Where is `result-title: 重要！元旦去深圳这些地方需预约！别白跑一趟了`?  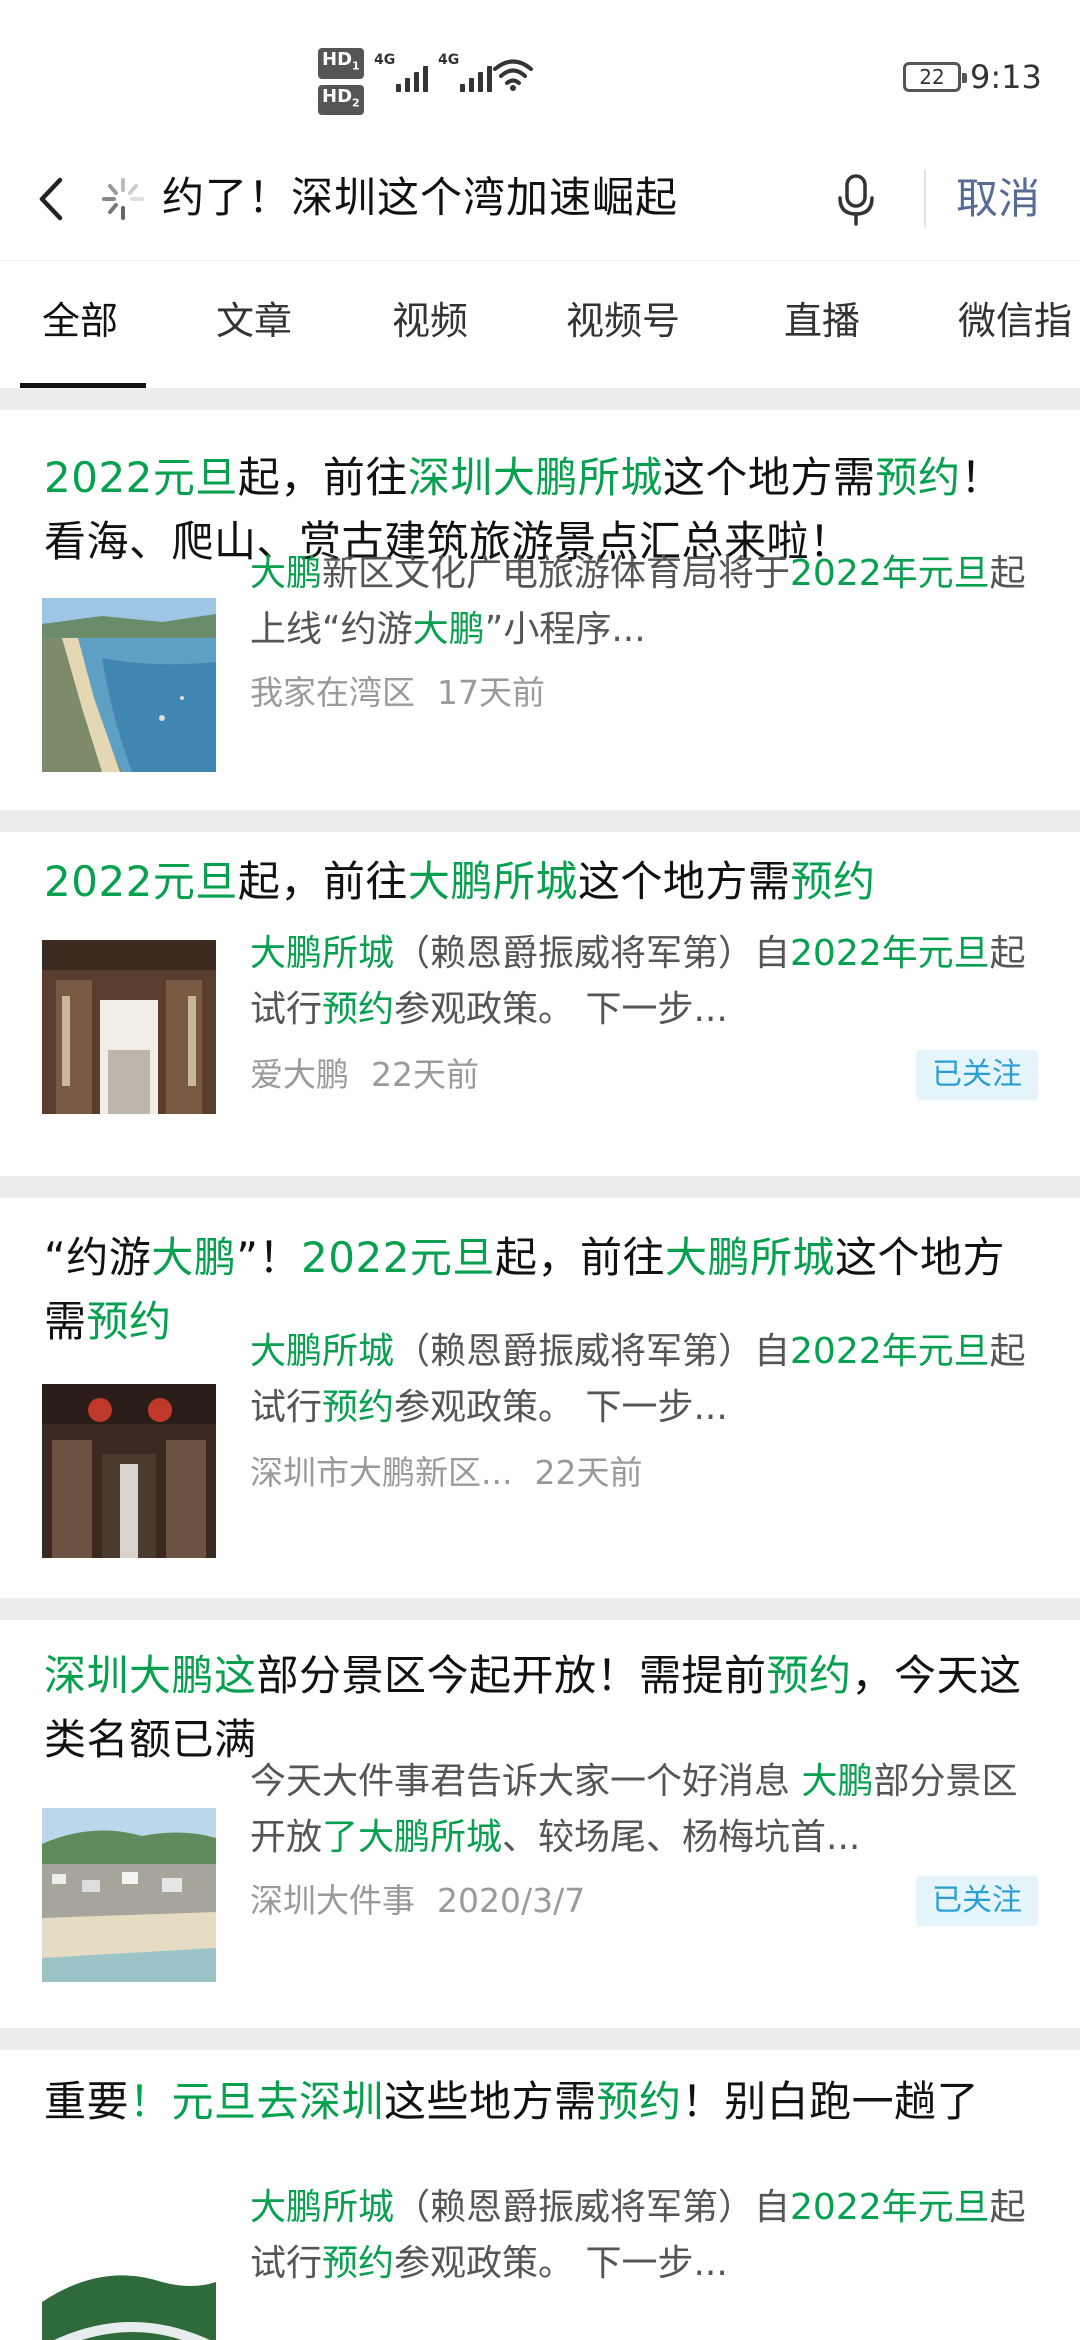
result-title: 重要！元旦去深圳这些地方需预约！别白跑一趟了 is located at coordinates (542, 2102).